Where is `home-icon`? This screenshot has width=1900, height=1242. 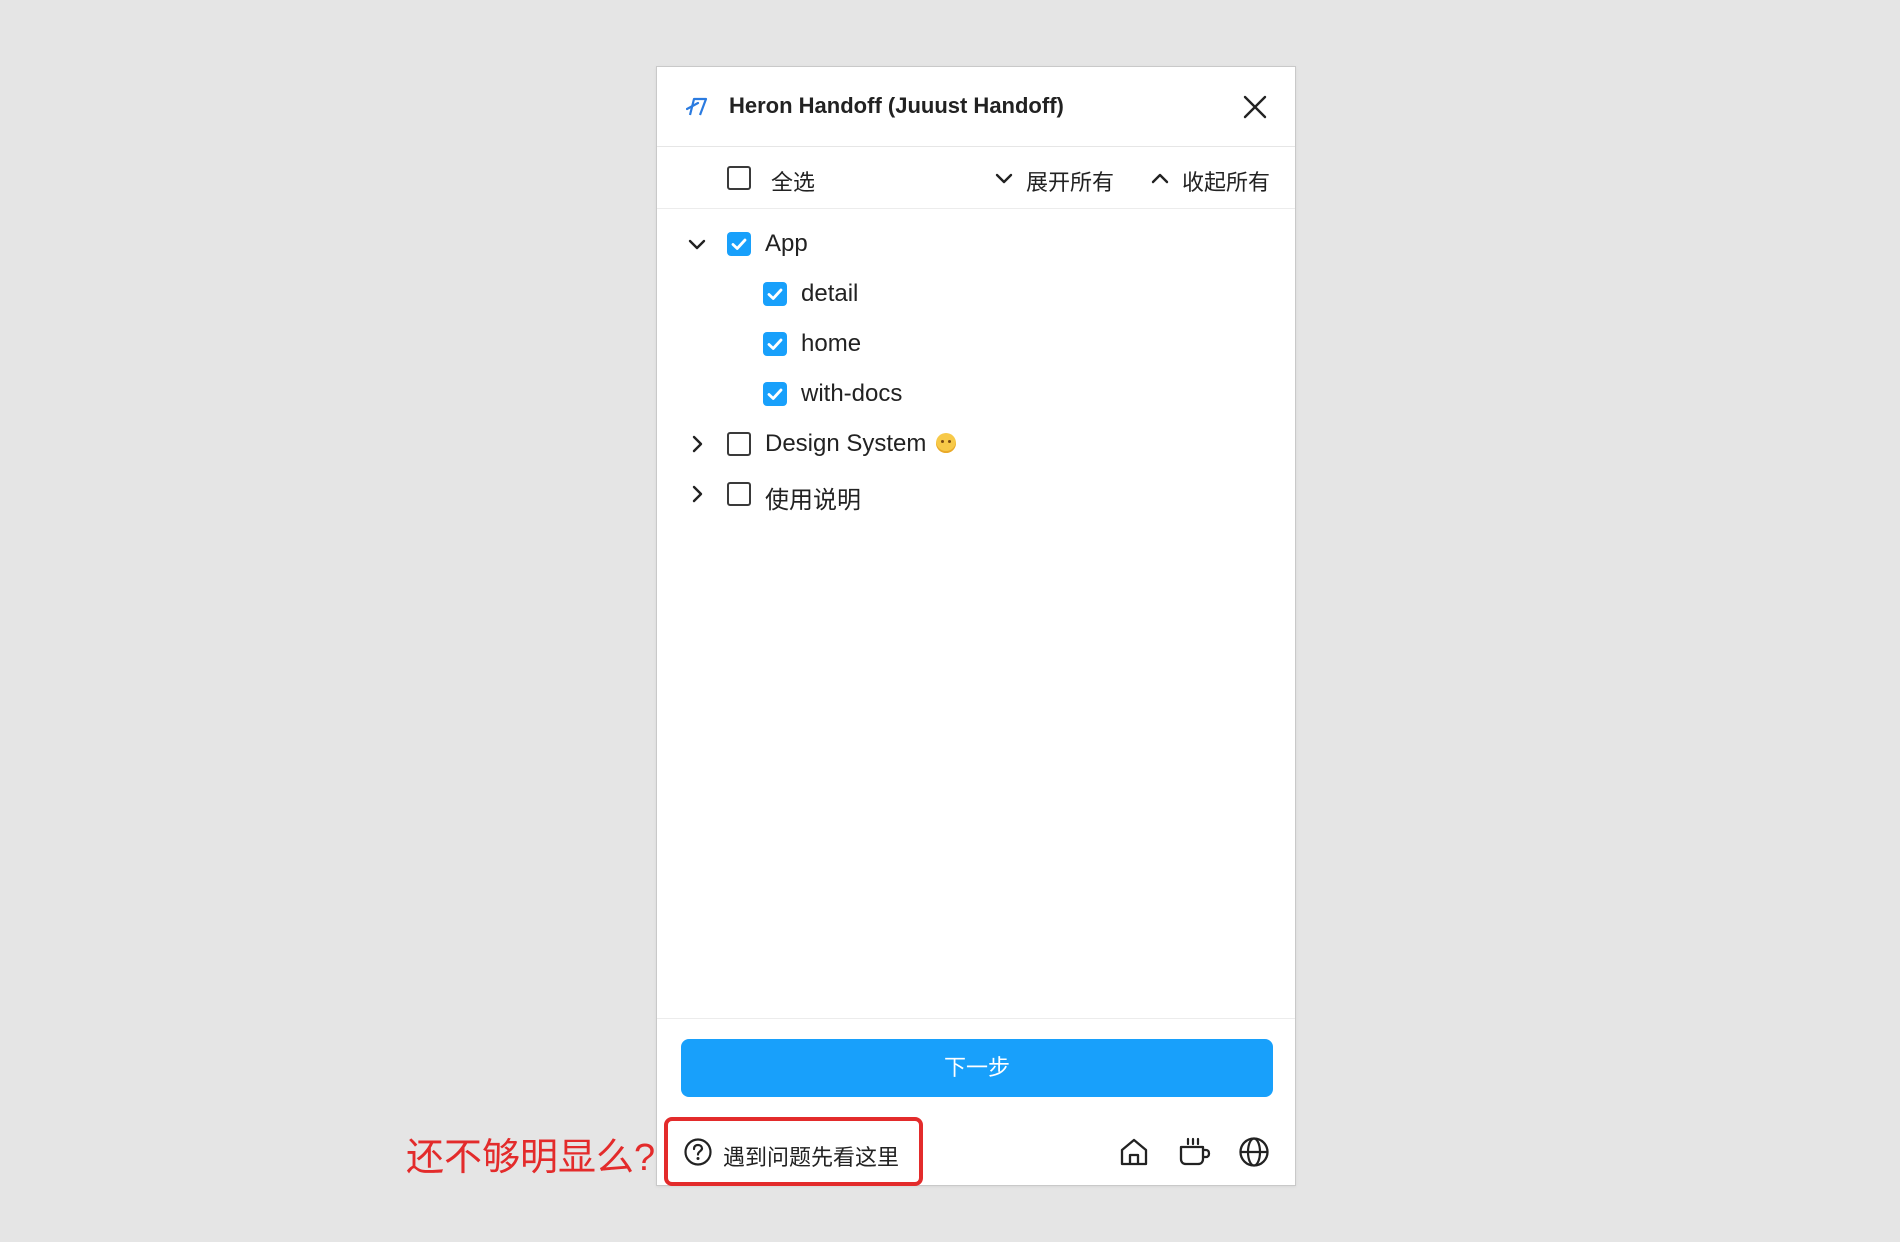
home-icon is located at coordinates (1134, 1152).